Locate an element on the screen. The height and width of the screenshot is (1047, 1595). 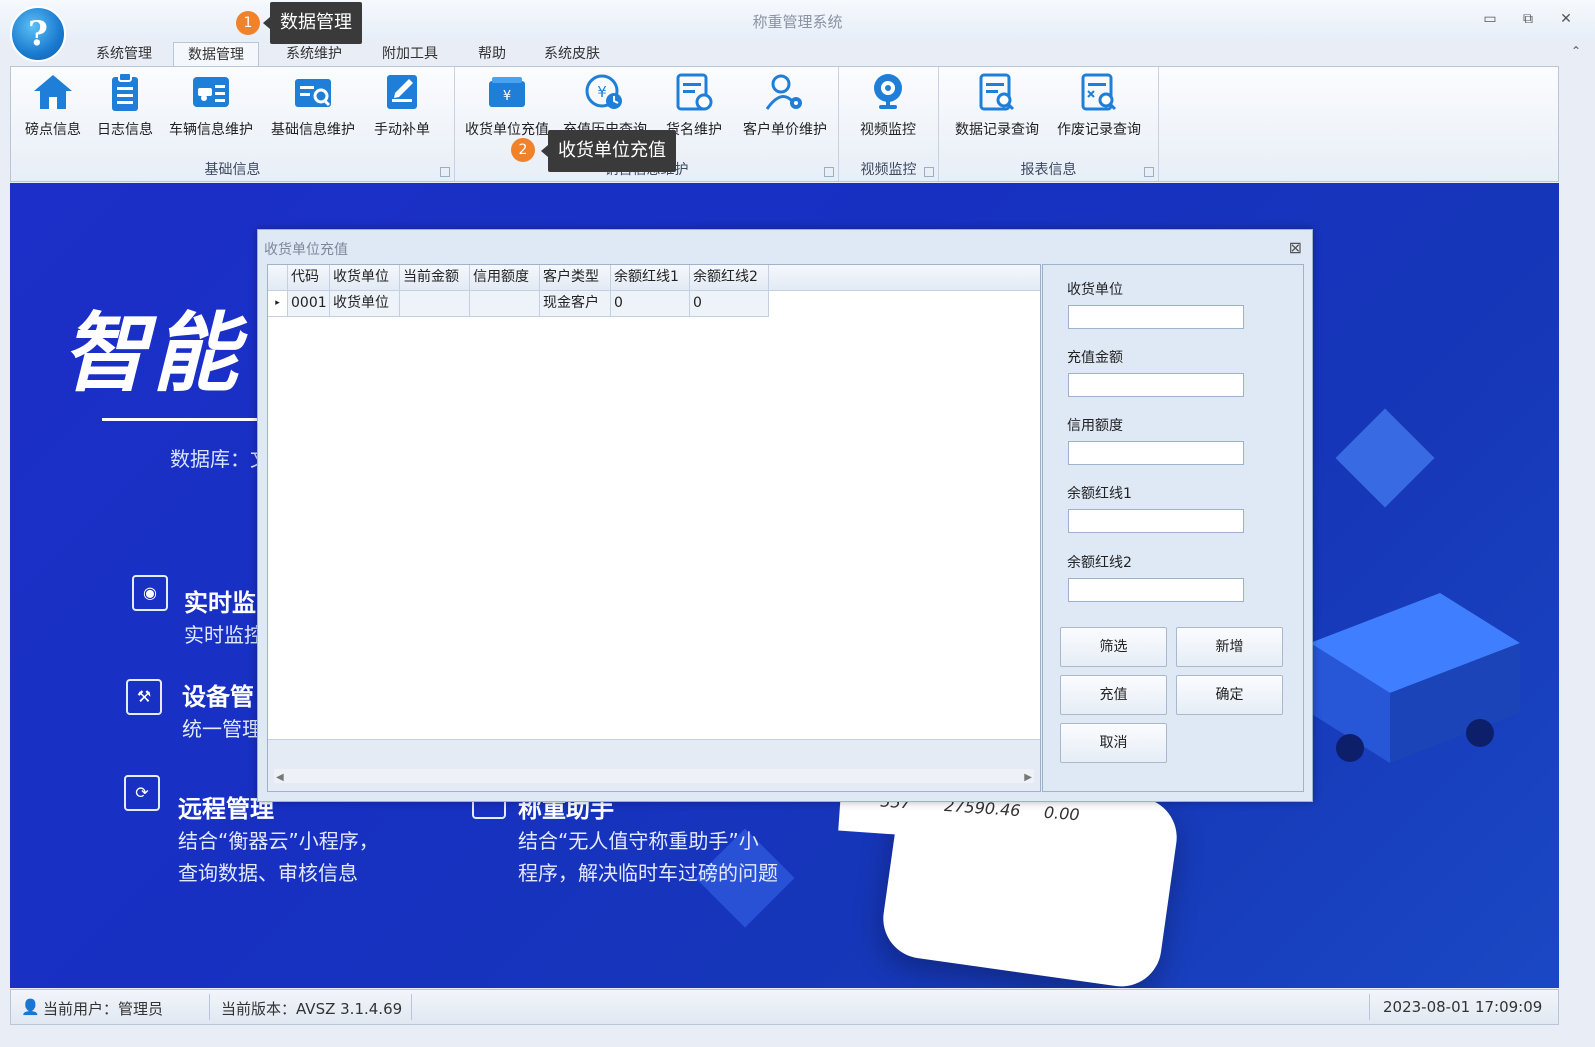
yuan-clock-icon: ¥ is located at coordinates (603, 91).